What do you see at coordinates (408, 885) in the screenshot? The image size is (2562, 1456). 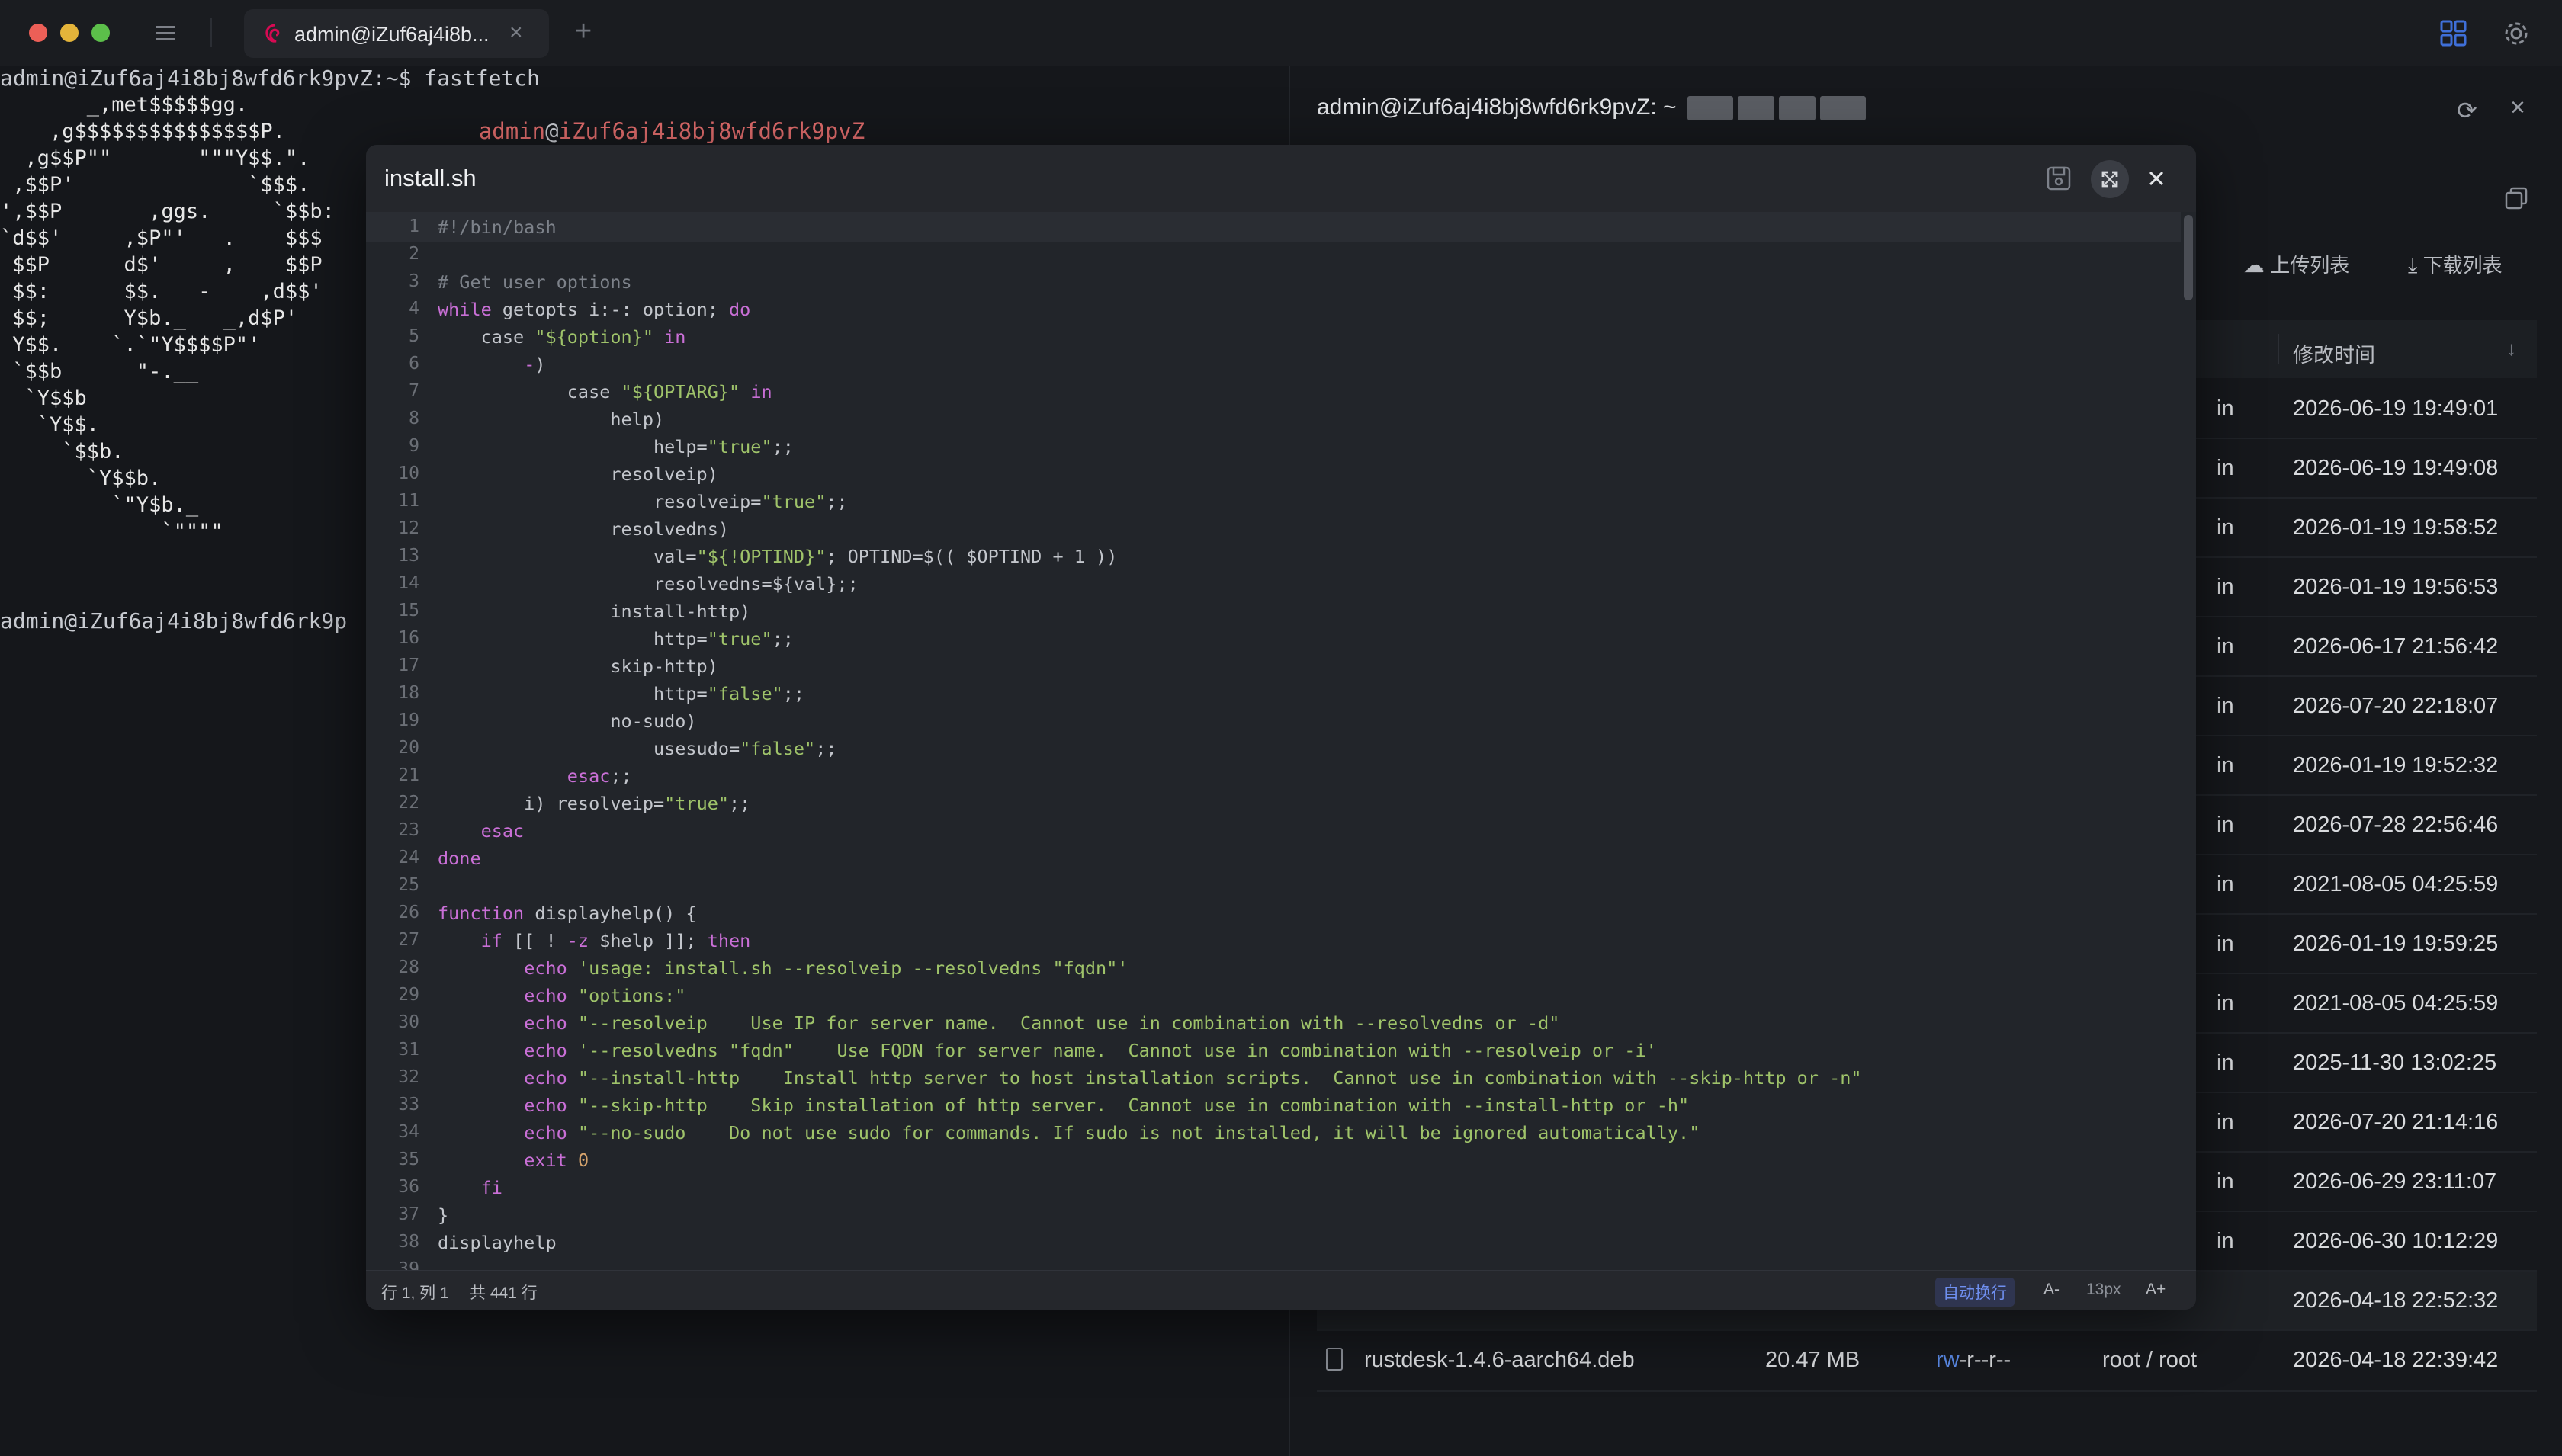 I see `line-number: 25` at bounding box center [408, 885].